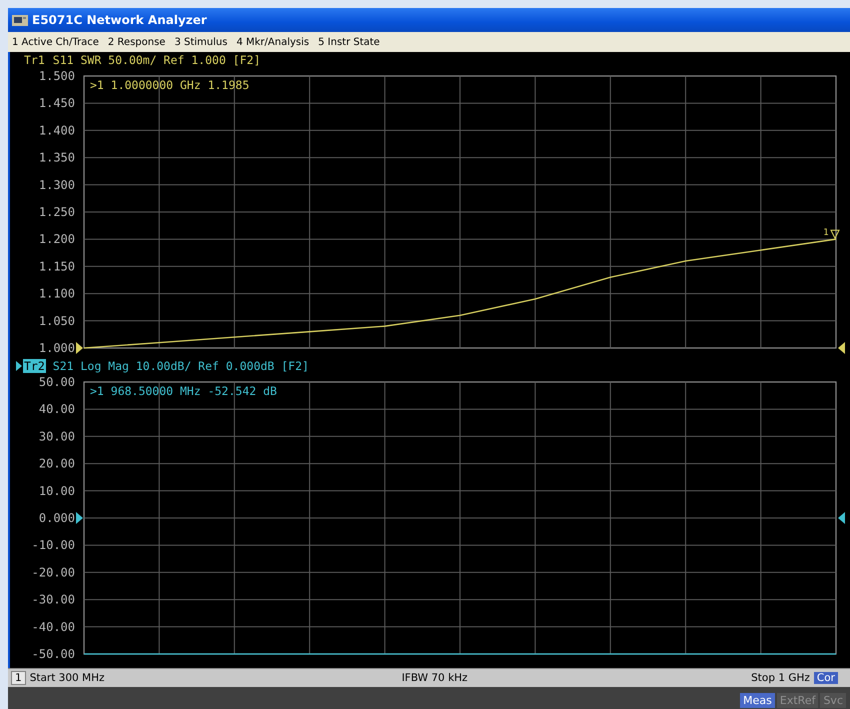  Describe the element at coordinates (56, 348) in the screenshot. I see `y-tick-label: 1.000` at that location.